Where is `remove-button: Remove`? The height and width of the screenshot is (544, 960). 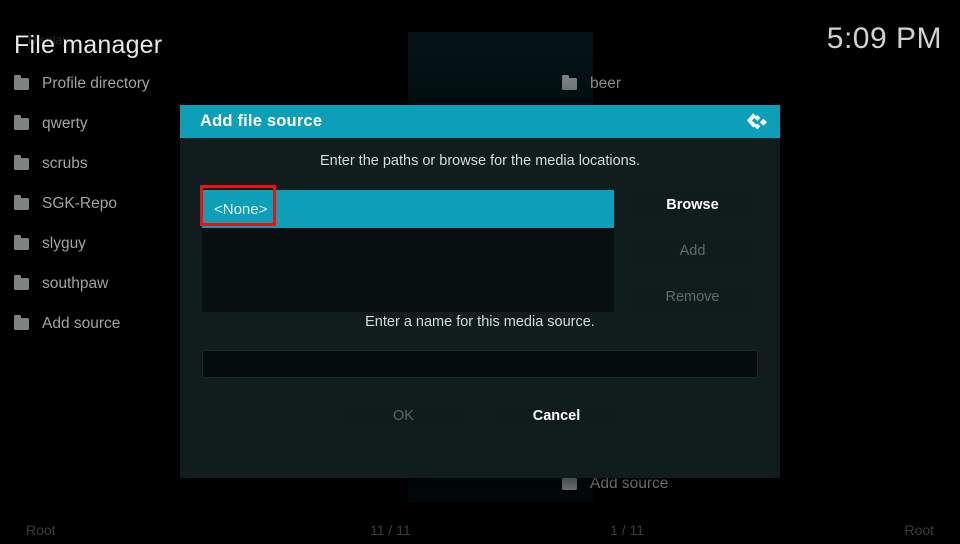 remove-button: Remove is located at coordinates (692, 297).